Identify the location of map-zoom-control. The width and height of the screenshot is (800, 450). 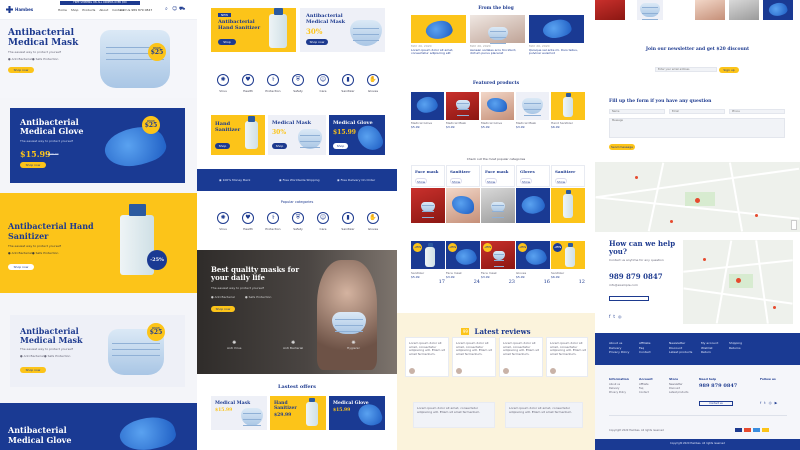
(794, 225).